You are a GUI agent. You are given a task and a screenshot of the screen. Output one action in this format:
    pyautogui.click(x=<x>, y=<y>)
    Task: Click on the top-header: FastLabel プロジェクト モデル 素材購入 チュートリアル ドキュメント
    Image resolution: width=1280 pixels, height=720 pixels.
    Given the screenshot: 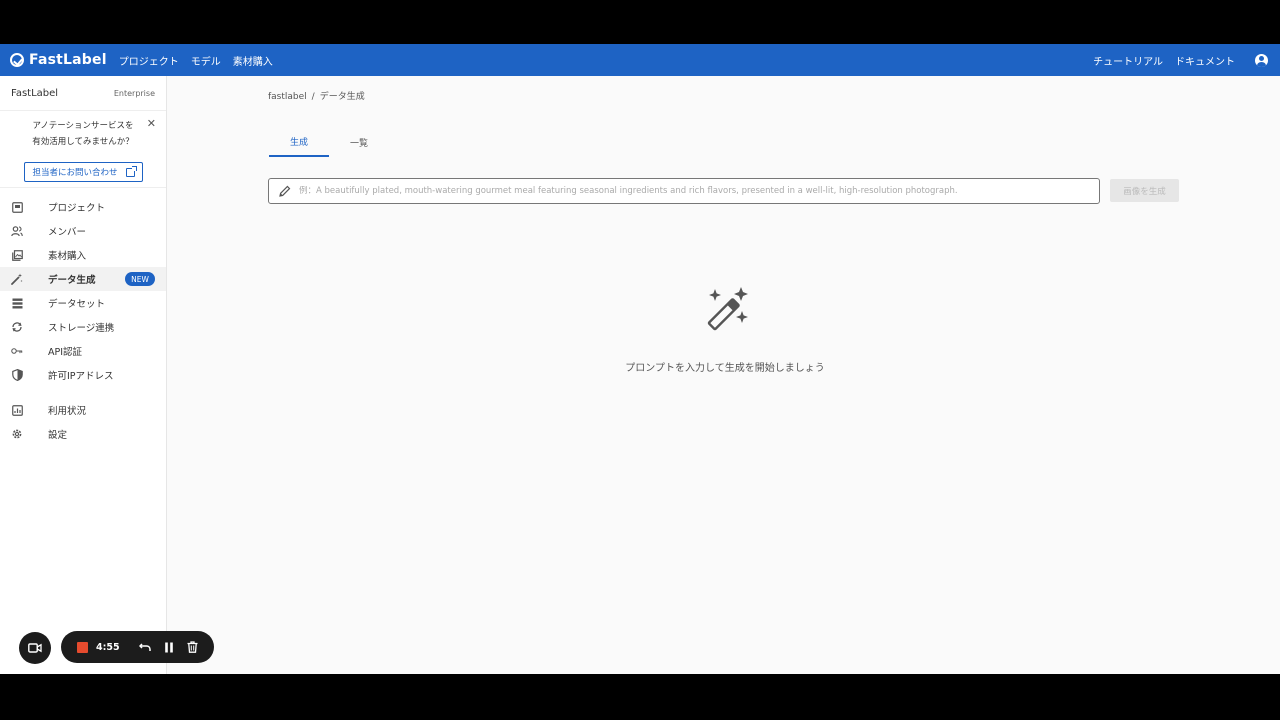 What is the action you would take?
    pyautogui.click(x=640, y=60)
    